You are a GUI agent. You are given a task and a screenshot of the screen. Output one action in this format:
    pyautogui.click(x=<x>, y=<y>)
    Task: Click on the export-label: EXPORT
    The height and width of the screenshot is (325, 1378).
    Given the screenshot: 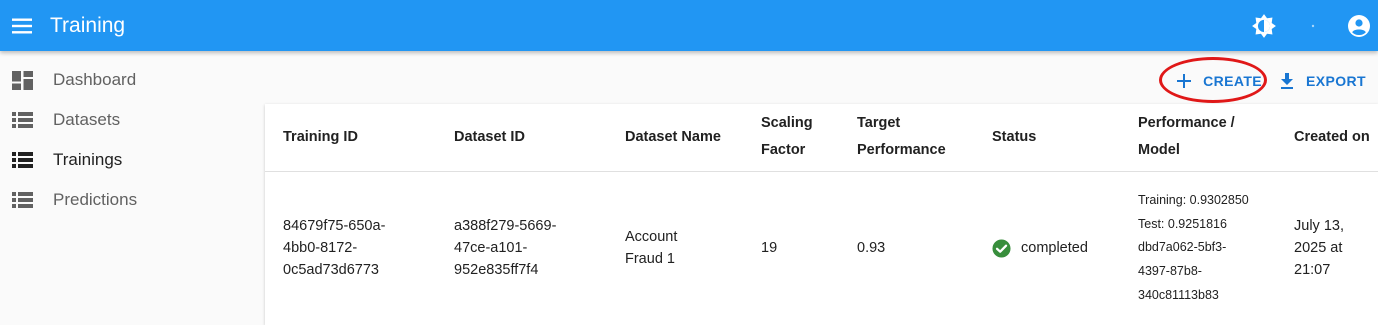 What is the action you would take?
    pyautogui.click(x=1336, y=81)
    